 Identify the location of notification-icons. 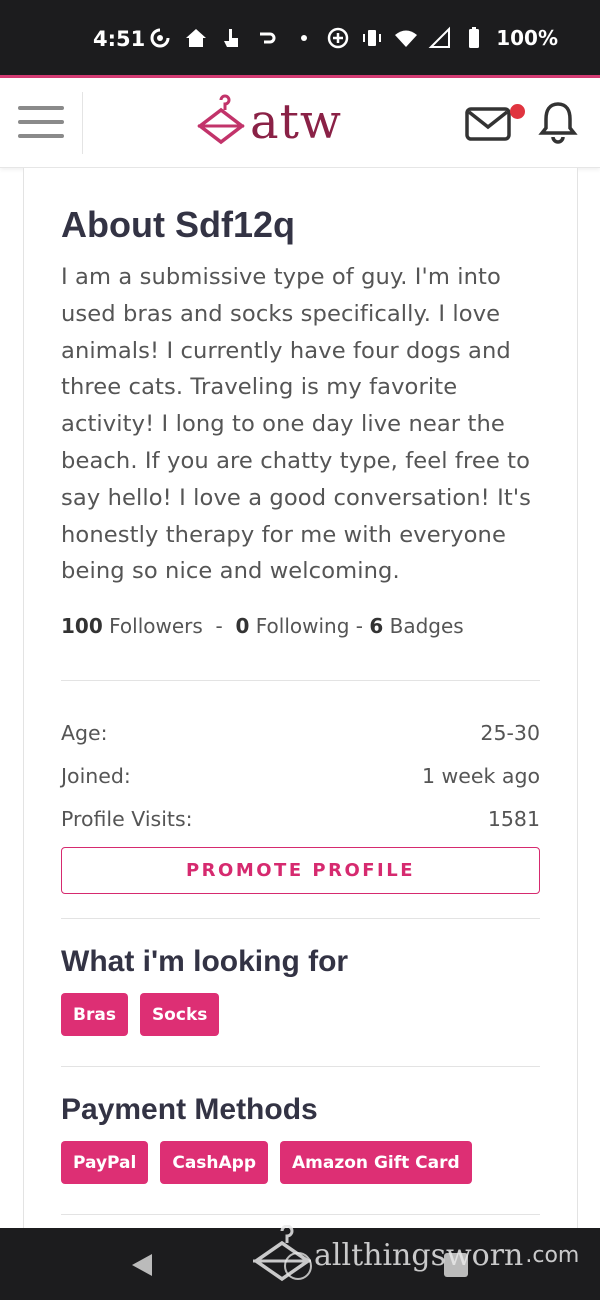
(232, 38).